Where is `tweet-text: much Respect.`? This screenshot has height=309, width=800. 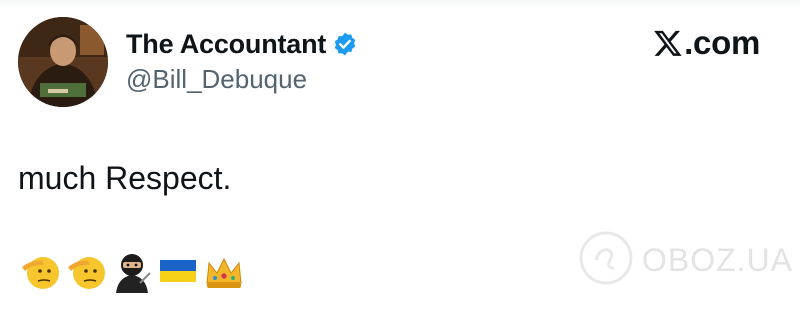
tweet-text: much Respect. is located at coordinates (125, 178).